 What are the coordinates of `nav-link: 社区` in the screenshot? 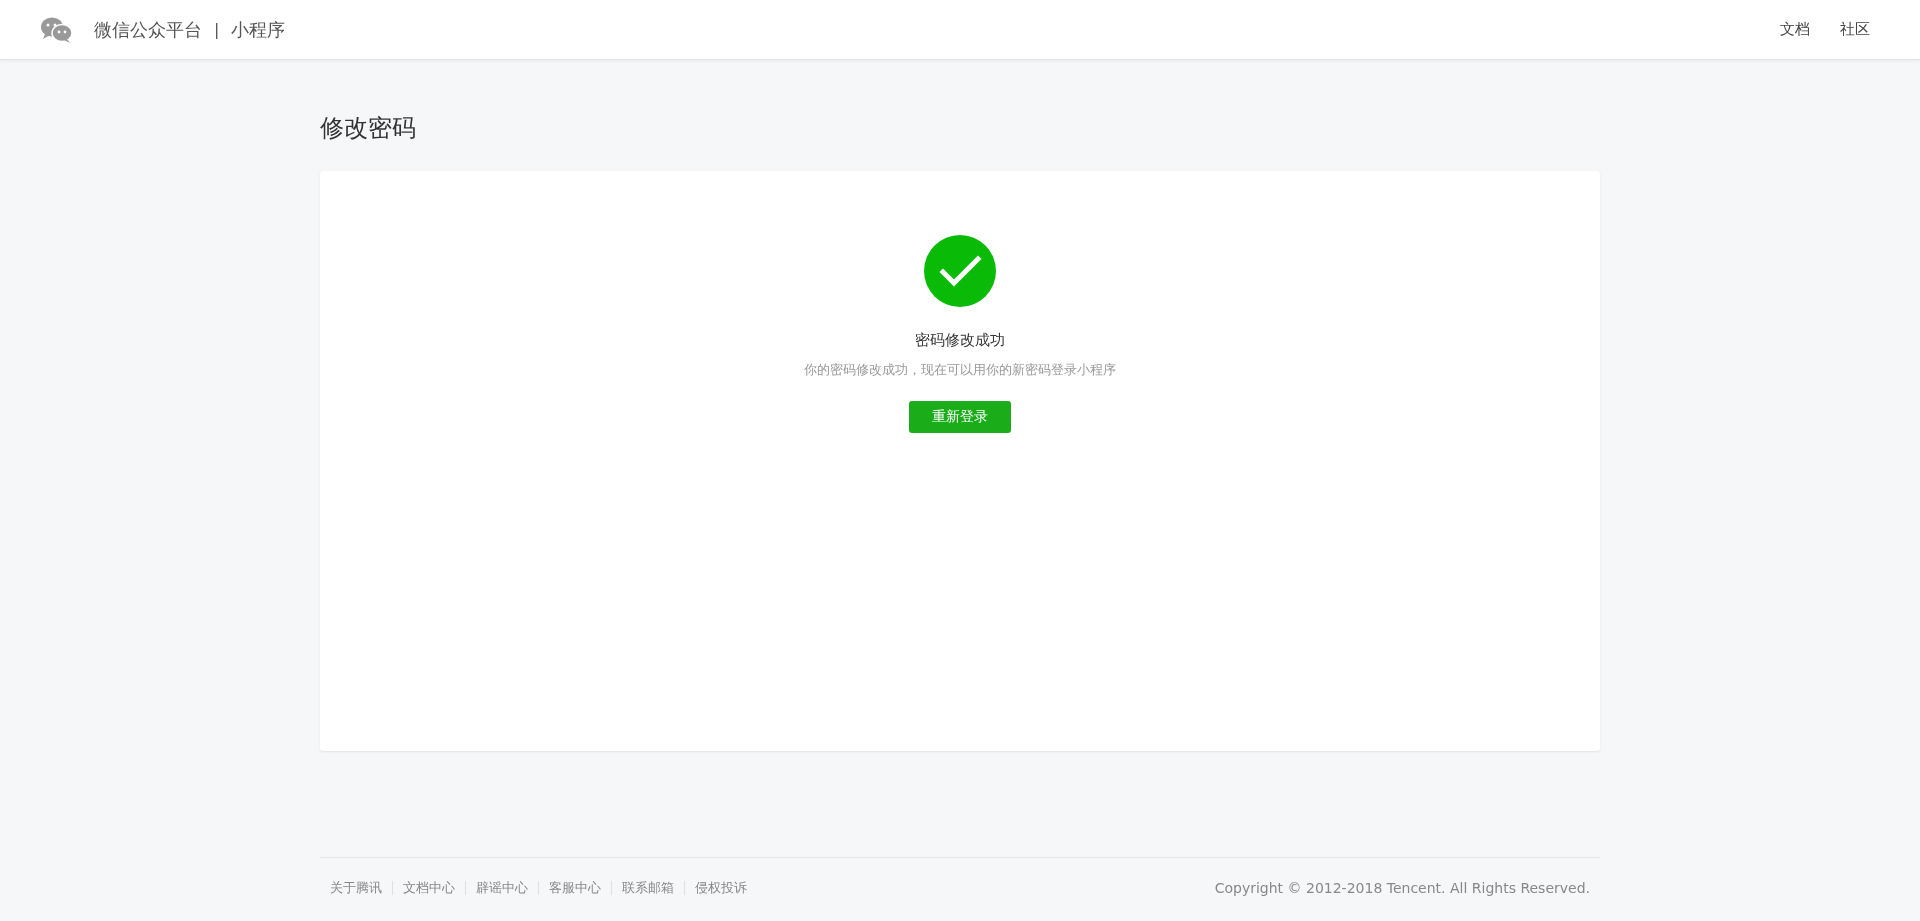 It's located at (1855, 29).